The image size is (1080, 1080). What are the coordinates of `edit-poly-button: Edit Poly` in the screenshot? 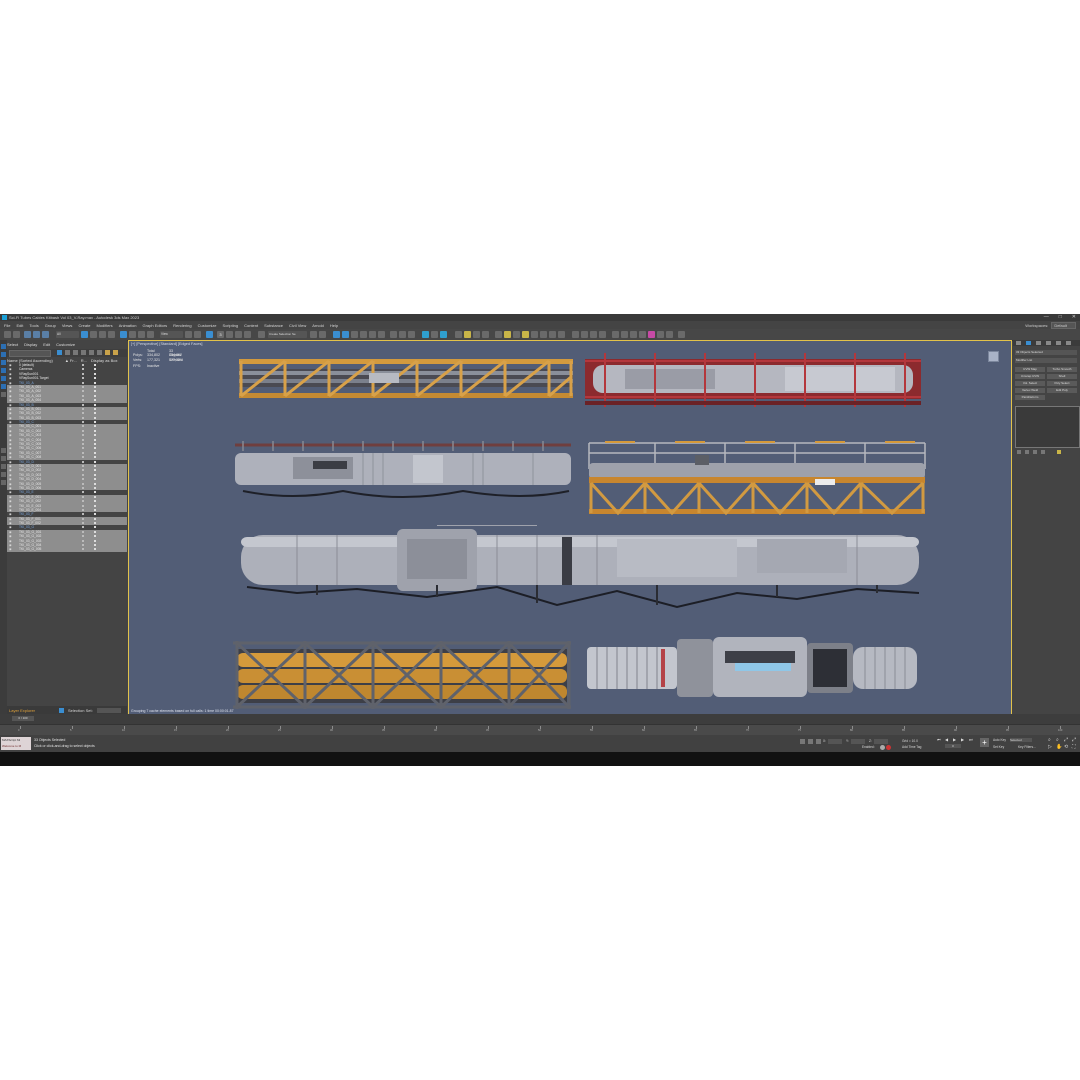 It's located at (1062, 390).